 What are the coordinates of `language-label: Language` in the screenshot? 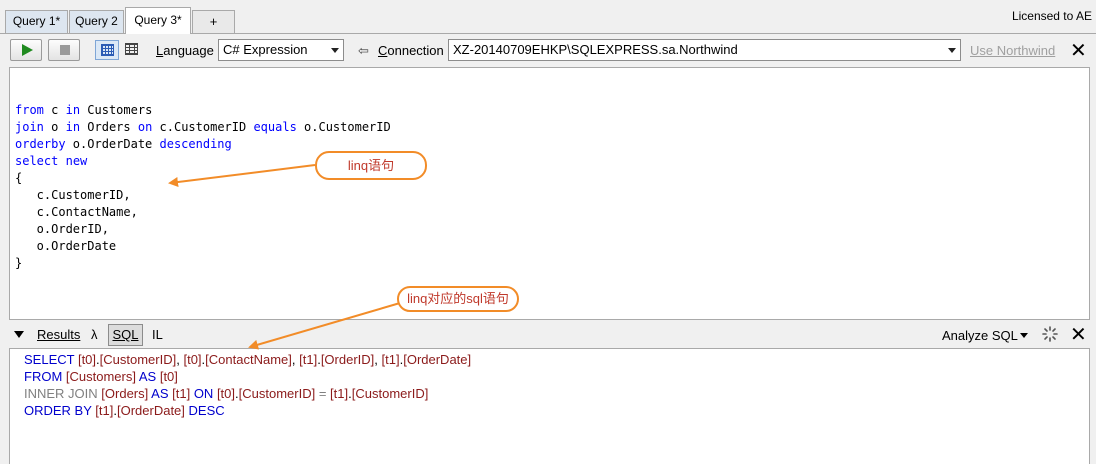 It's located at (185, 50).